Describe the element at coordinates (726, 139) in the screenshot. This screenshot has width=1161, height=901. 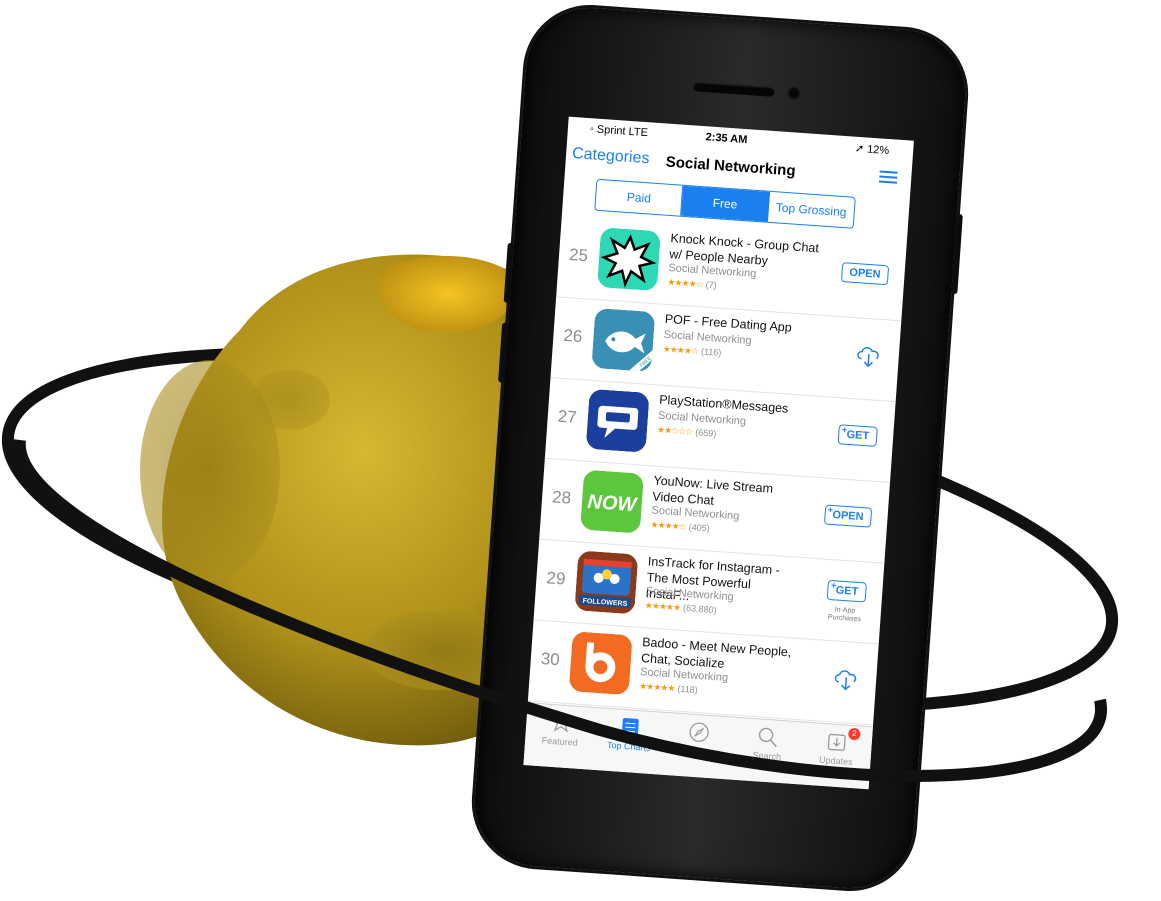
I see `clock: 2:35 AM` at that location.